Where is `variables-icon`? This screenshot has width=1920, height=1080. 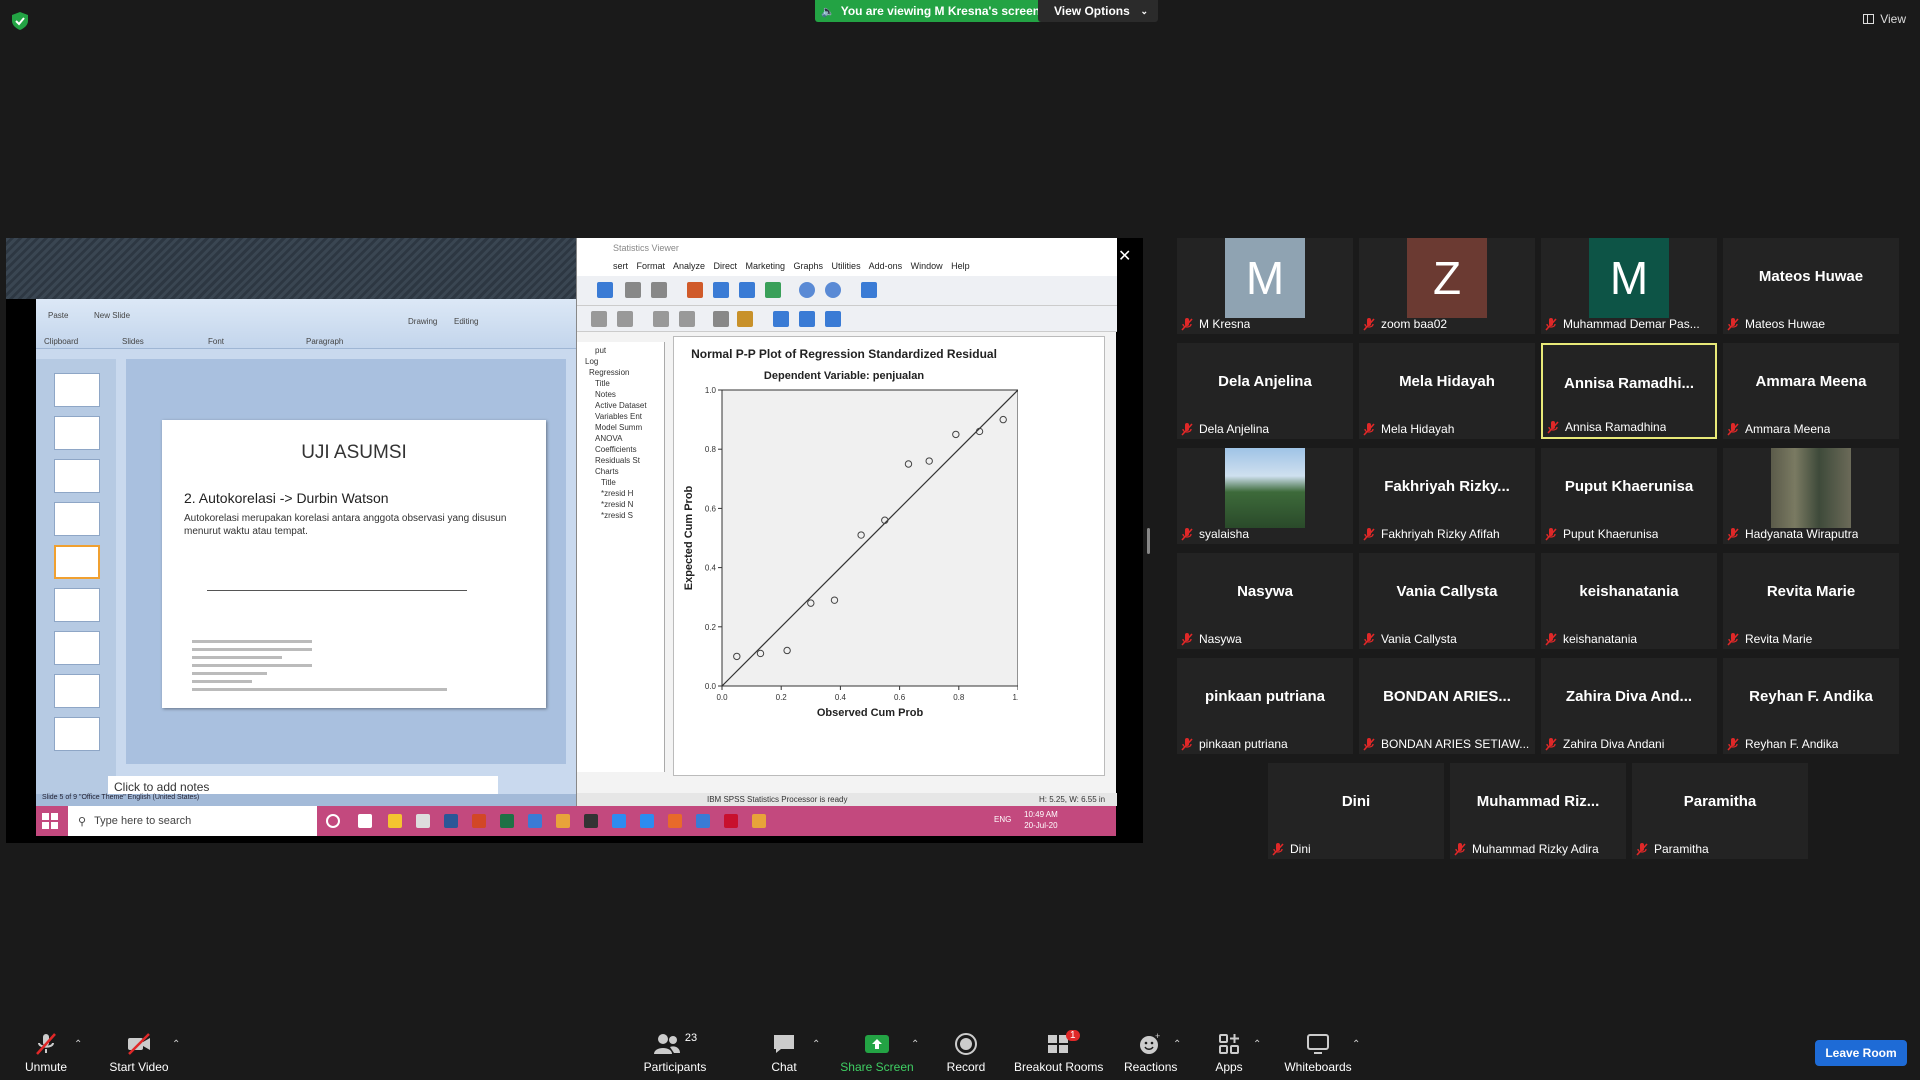 variables-icon is located at coordinates (747, 290).